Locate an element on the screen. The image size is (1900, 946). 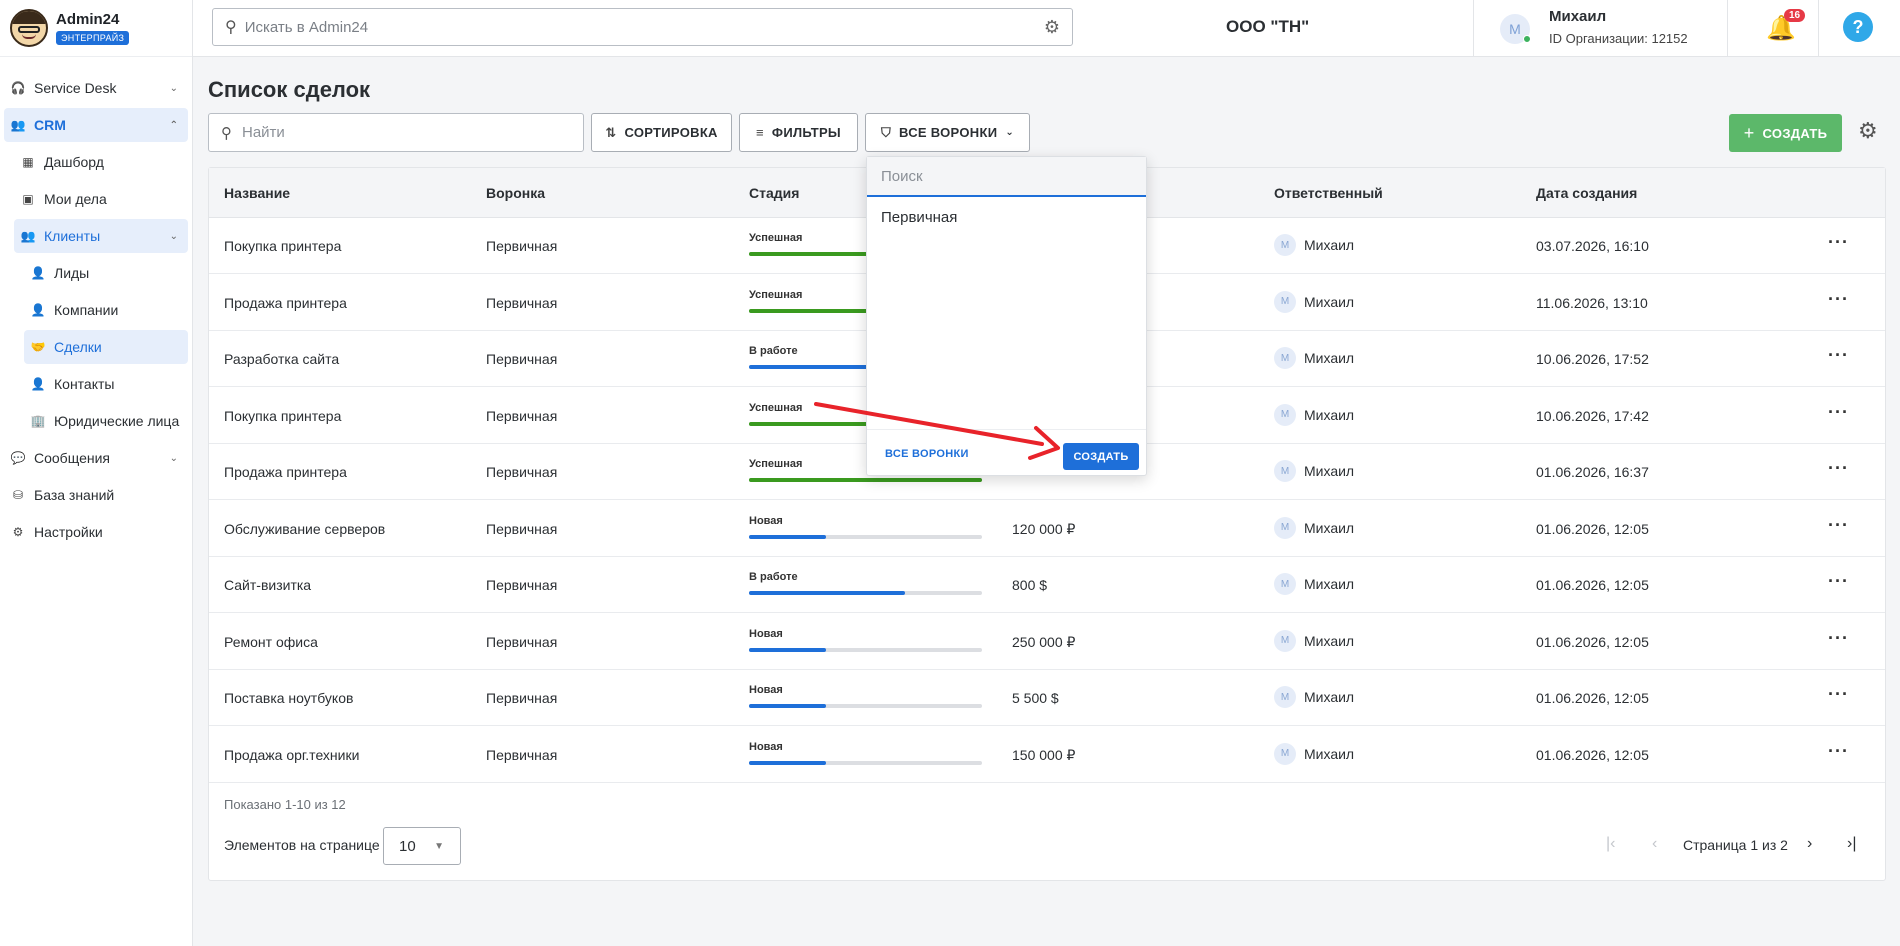
per-page-value: 10 is located at coordinates (407, 846).